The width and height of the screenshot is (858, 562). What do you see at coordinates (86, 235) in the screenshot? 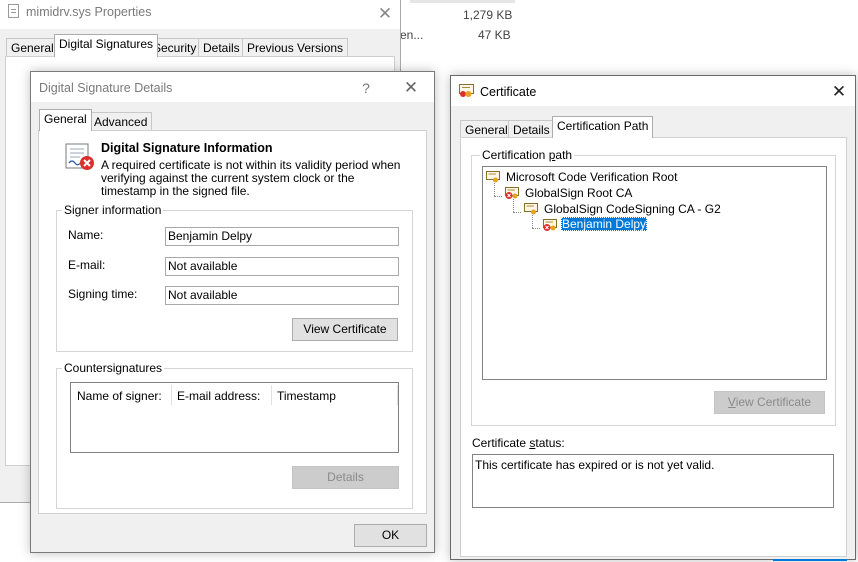
I see `name-label: Name:` at bounding box center [86, 235].